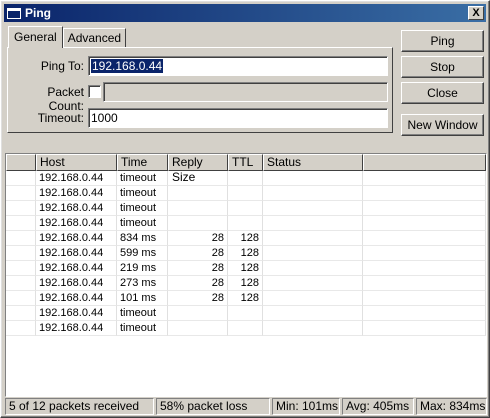 The image size is (490, 418). What do you see at coordinates (306, 406) in the screenshot?
I see `status-min: Min: 101ms` at bounding box center [306, 406].